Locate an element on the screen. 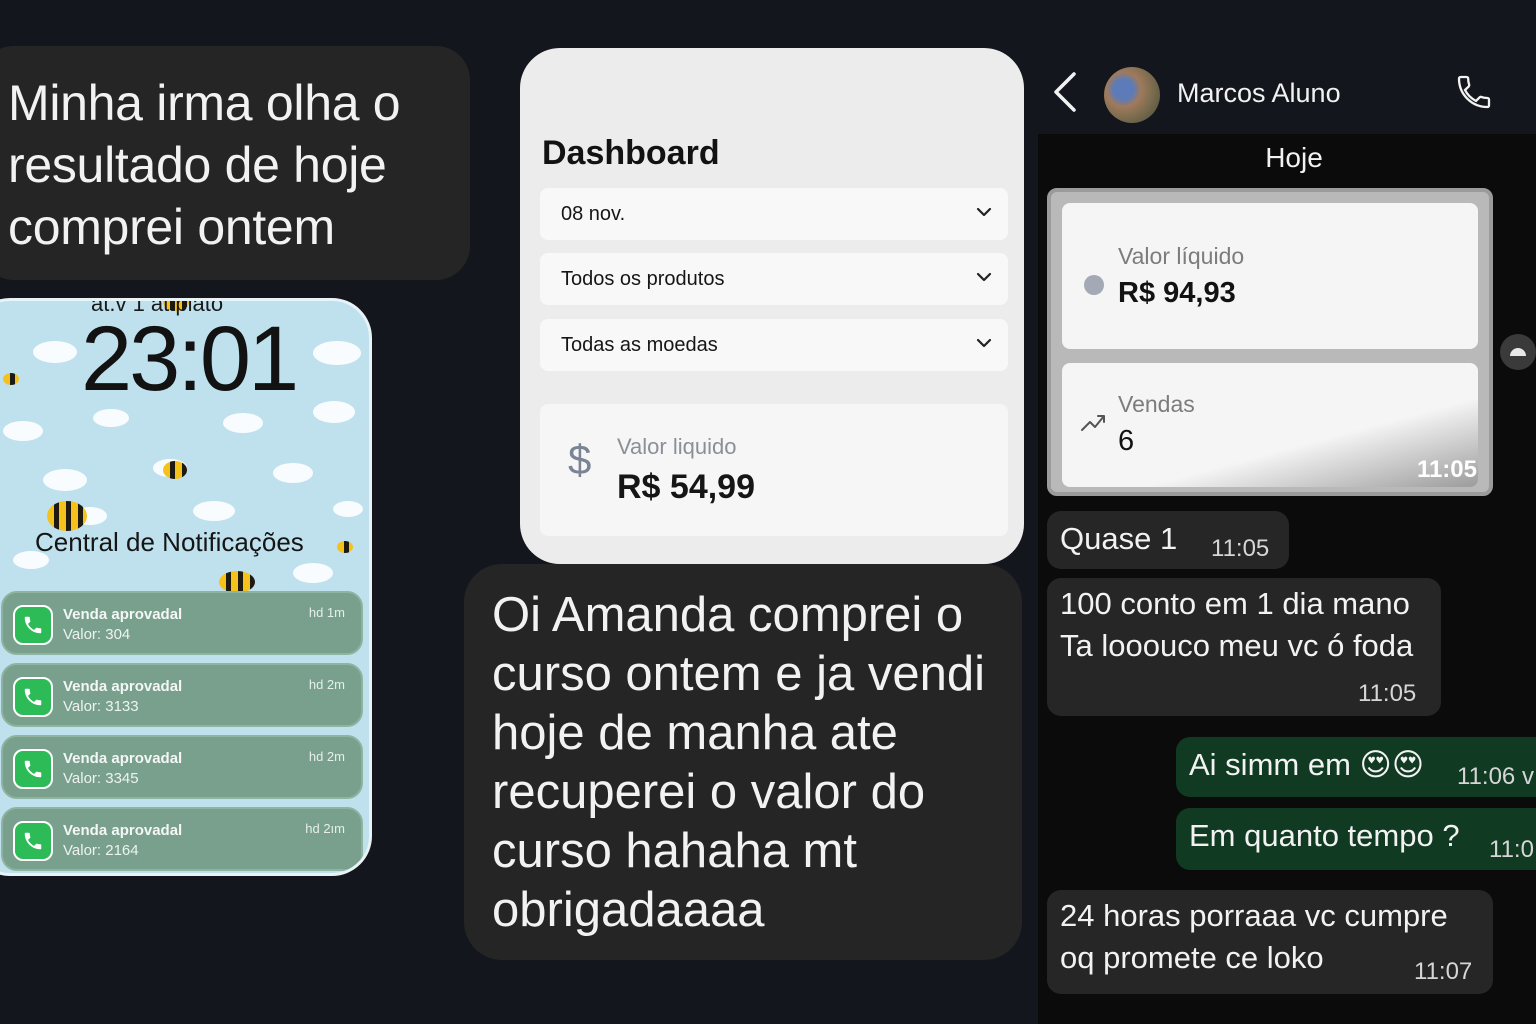  net-value-label: Valor líquido is located at coordinates (1181, 256).